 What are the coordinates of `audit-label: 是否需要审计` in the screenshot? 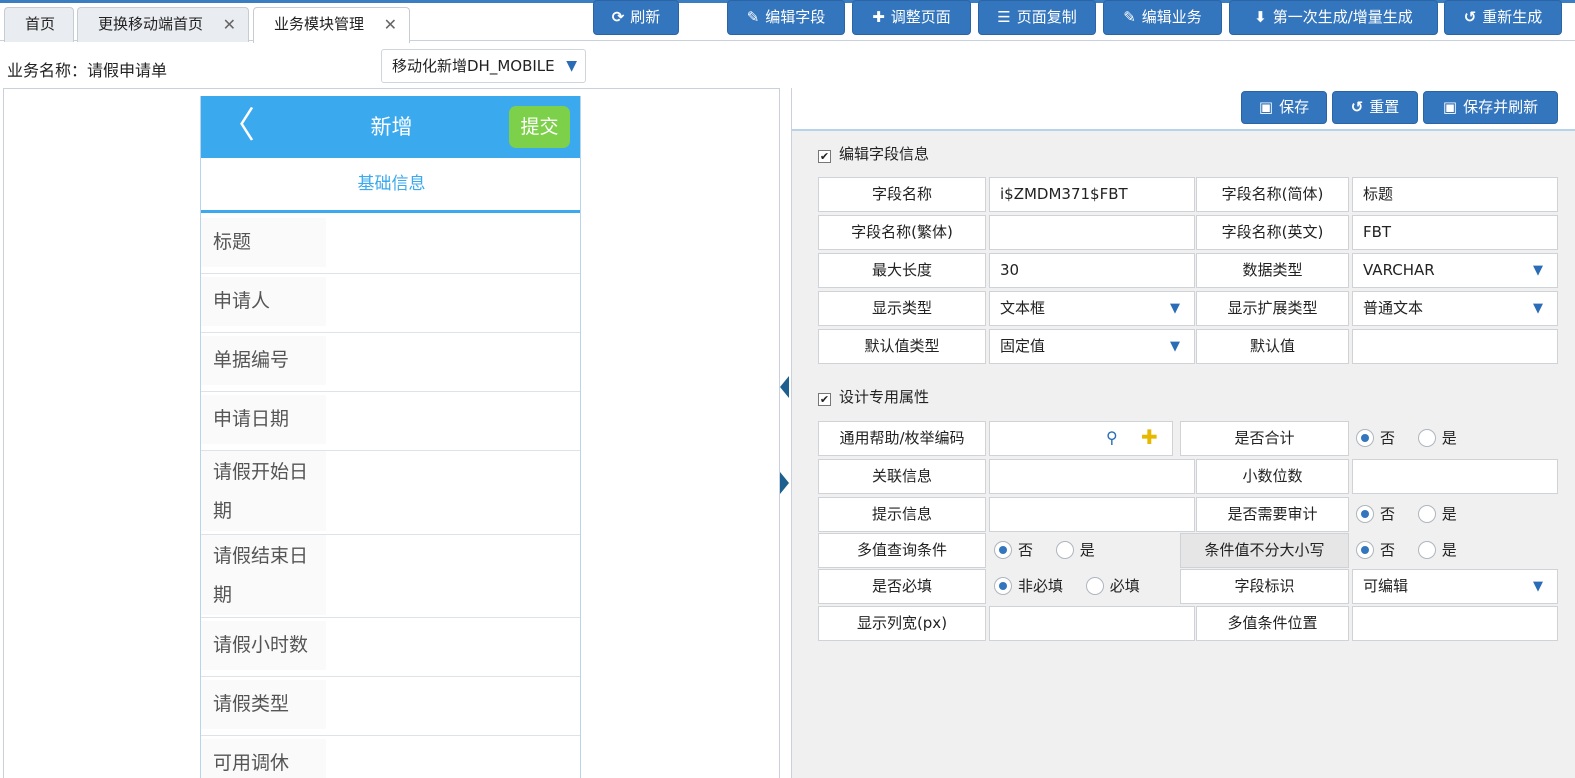 It's located at (1272, 514).